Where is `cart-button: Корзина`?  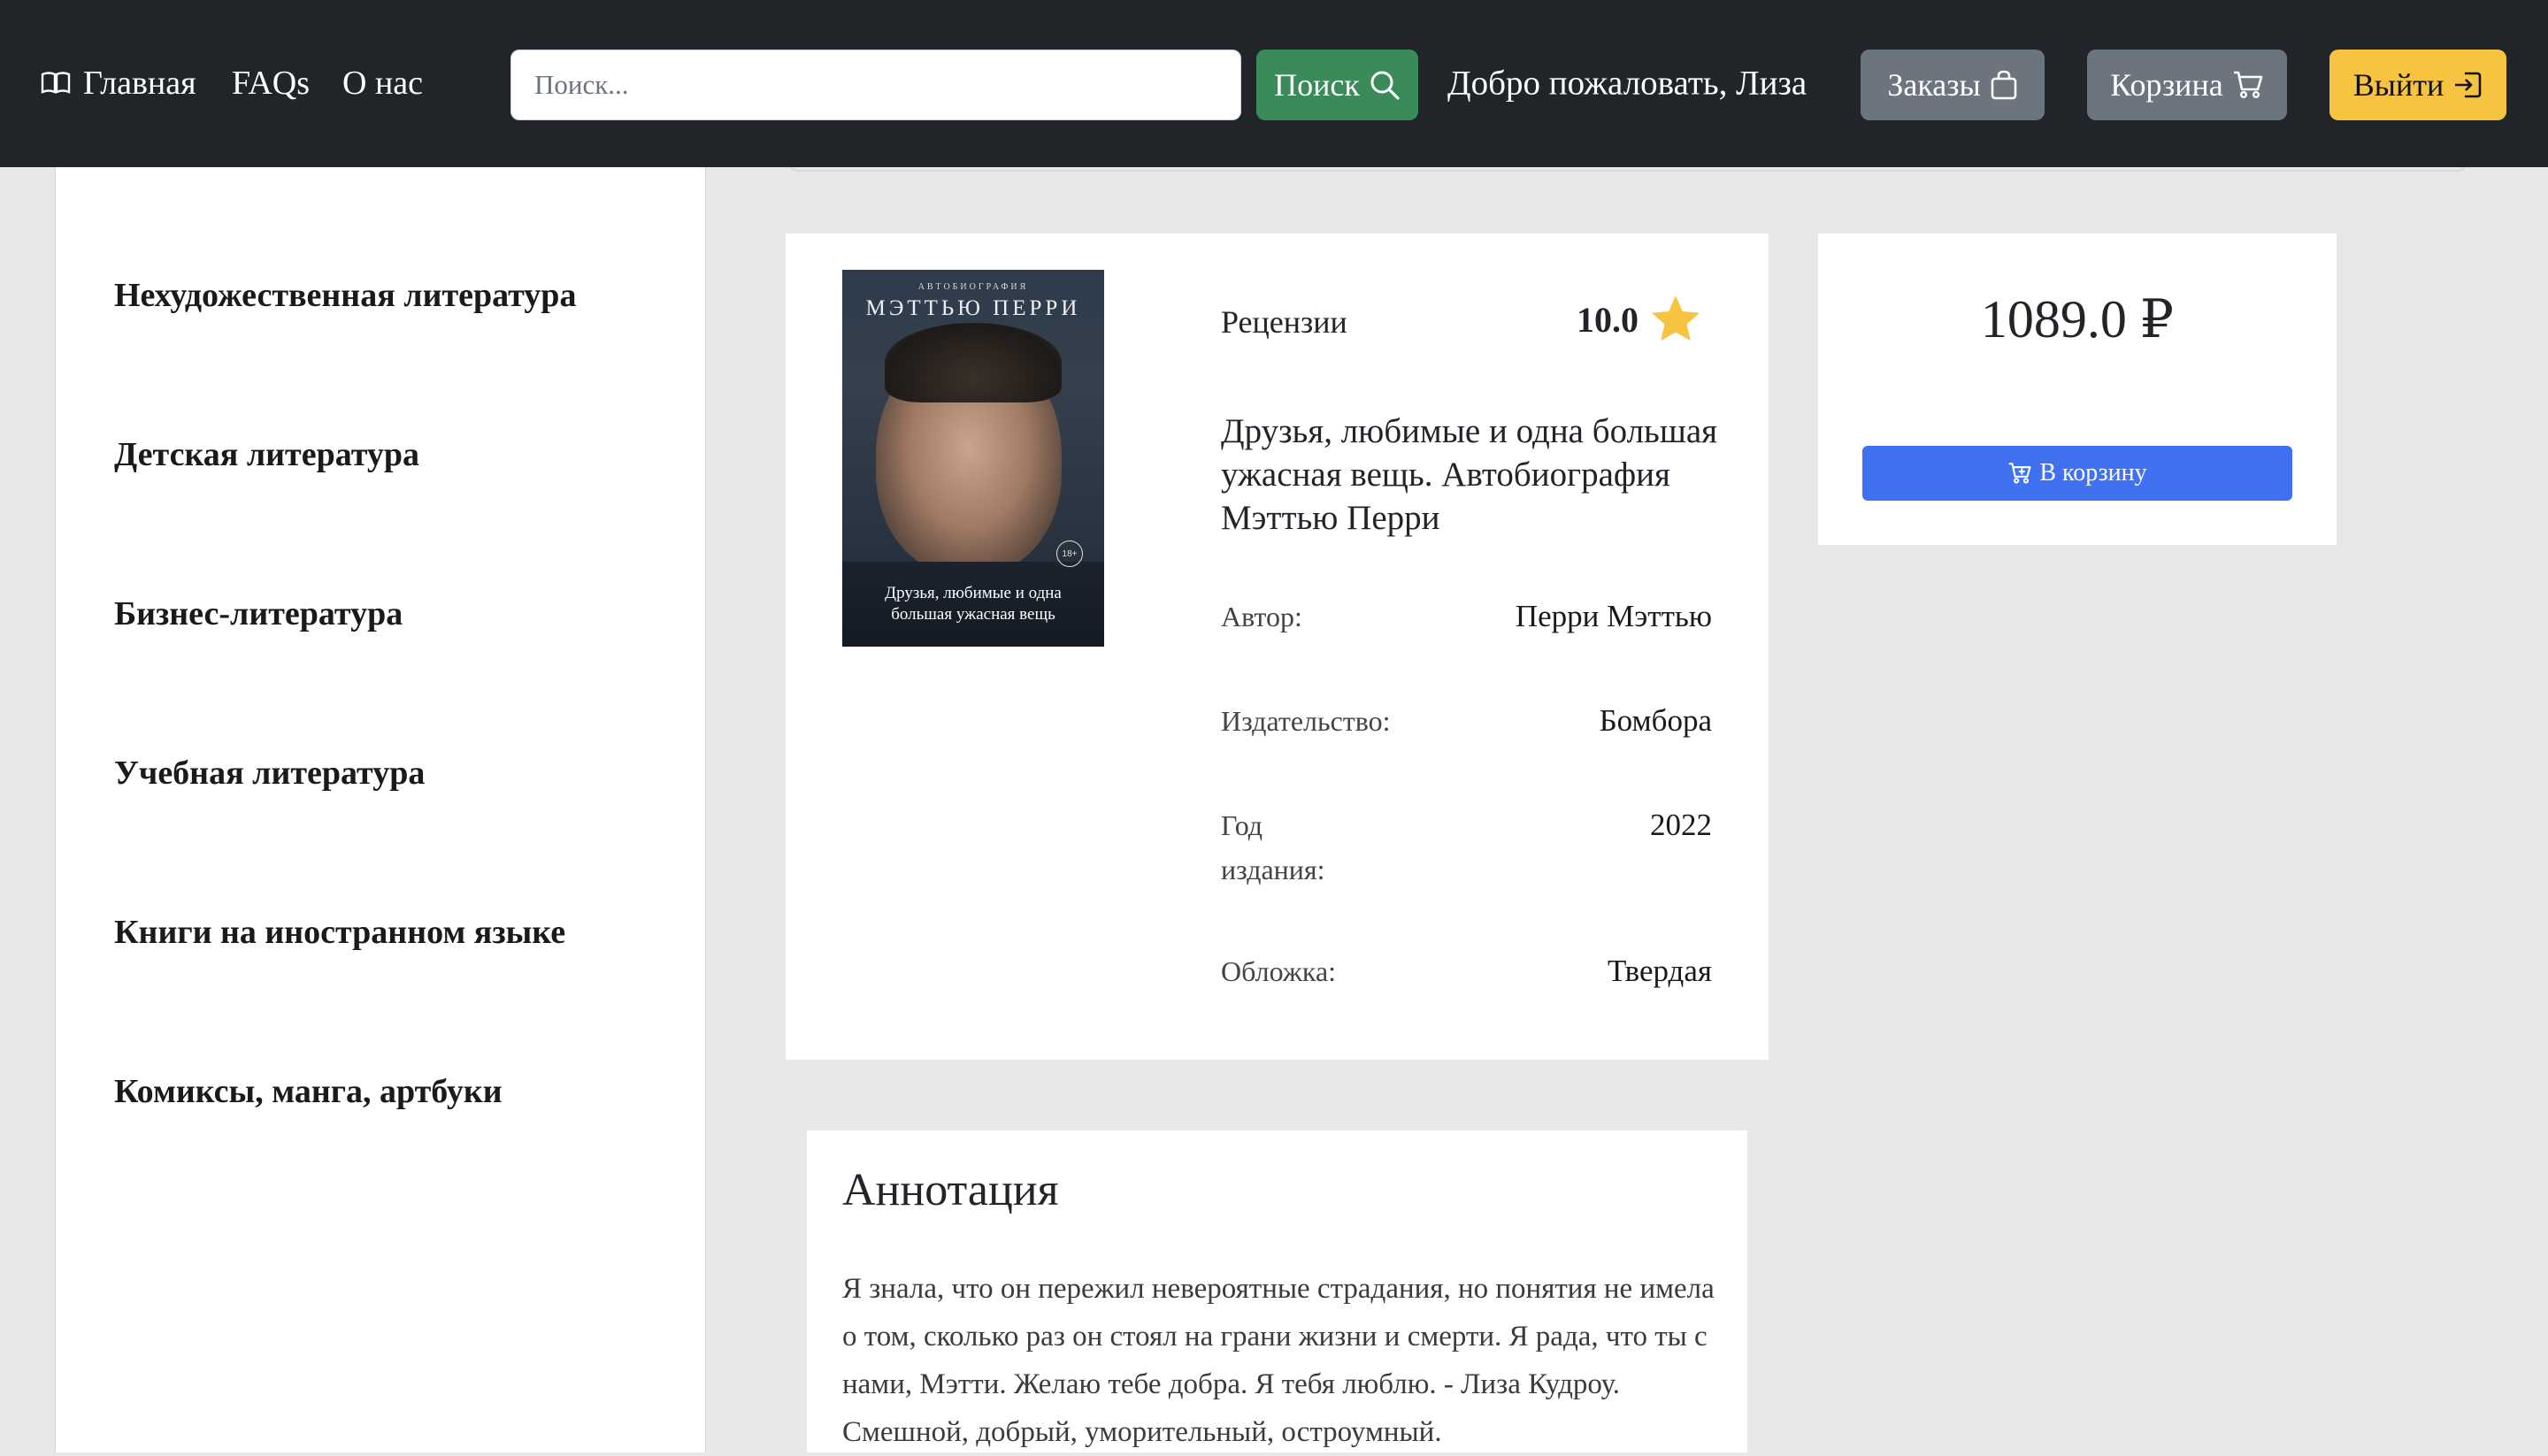
cart-button: Корзина is located at coordinates (2187, 85).